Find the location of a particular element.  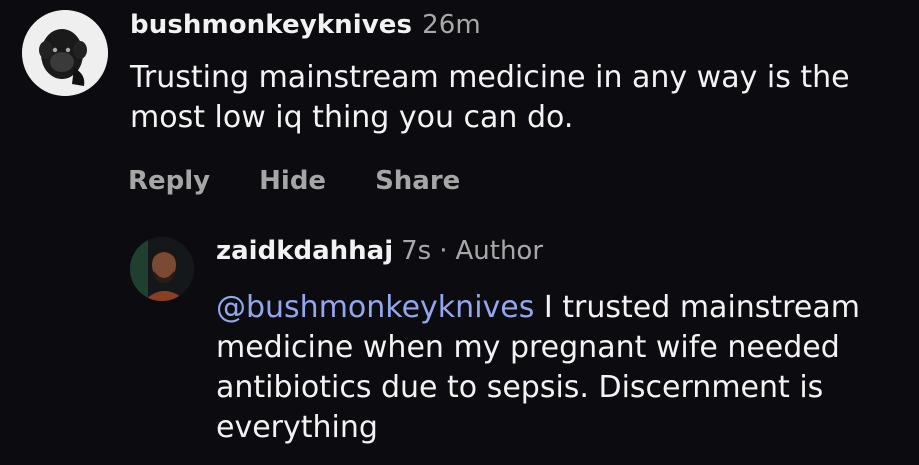

comment-header: zaidkdahhaj 7s · Author is located at coordinates (379, 251).